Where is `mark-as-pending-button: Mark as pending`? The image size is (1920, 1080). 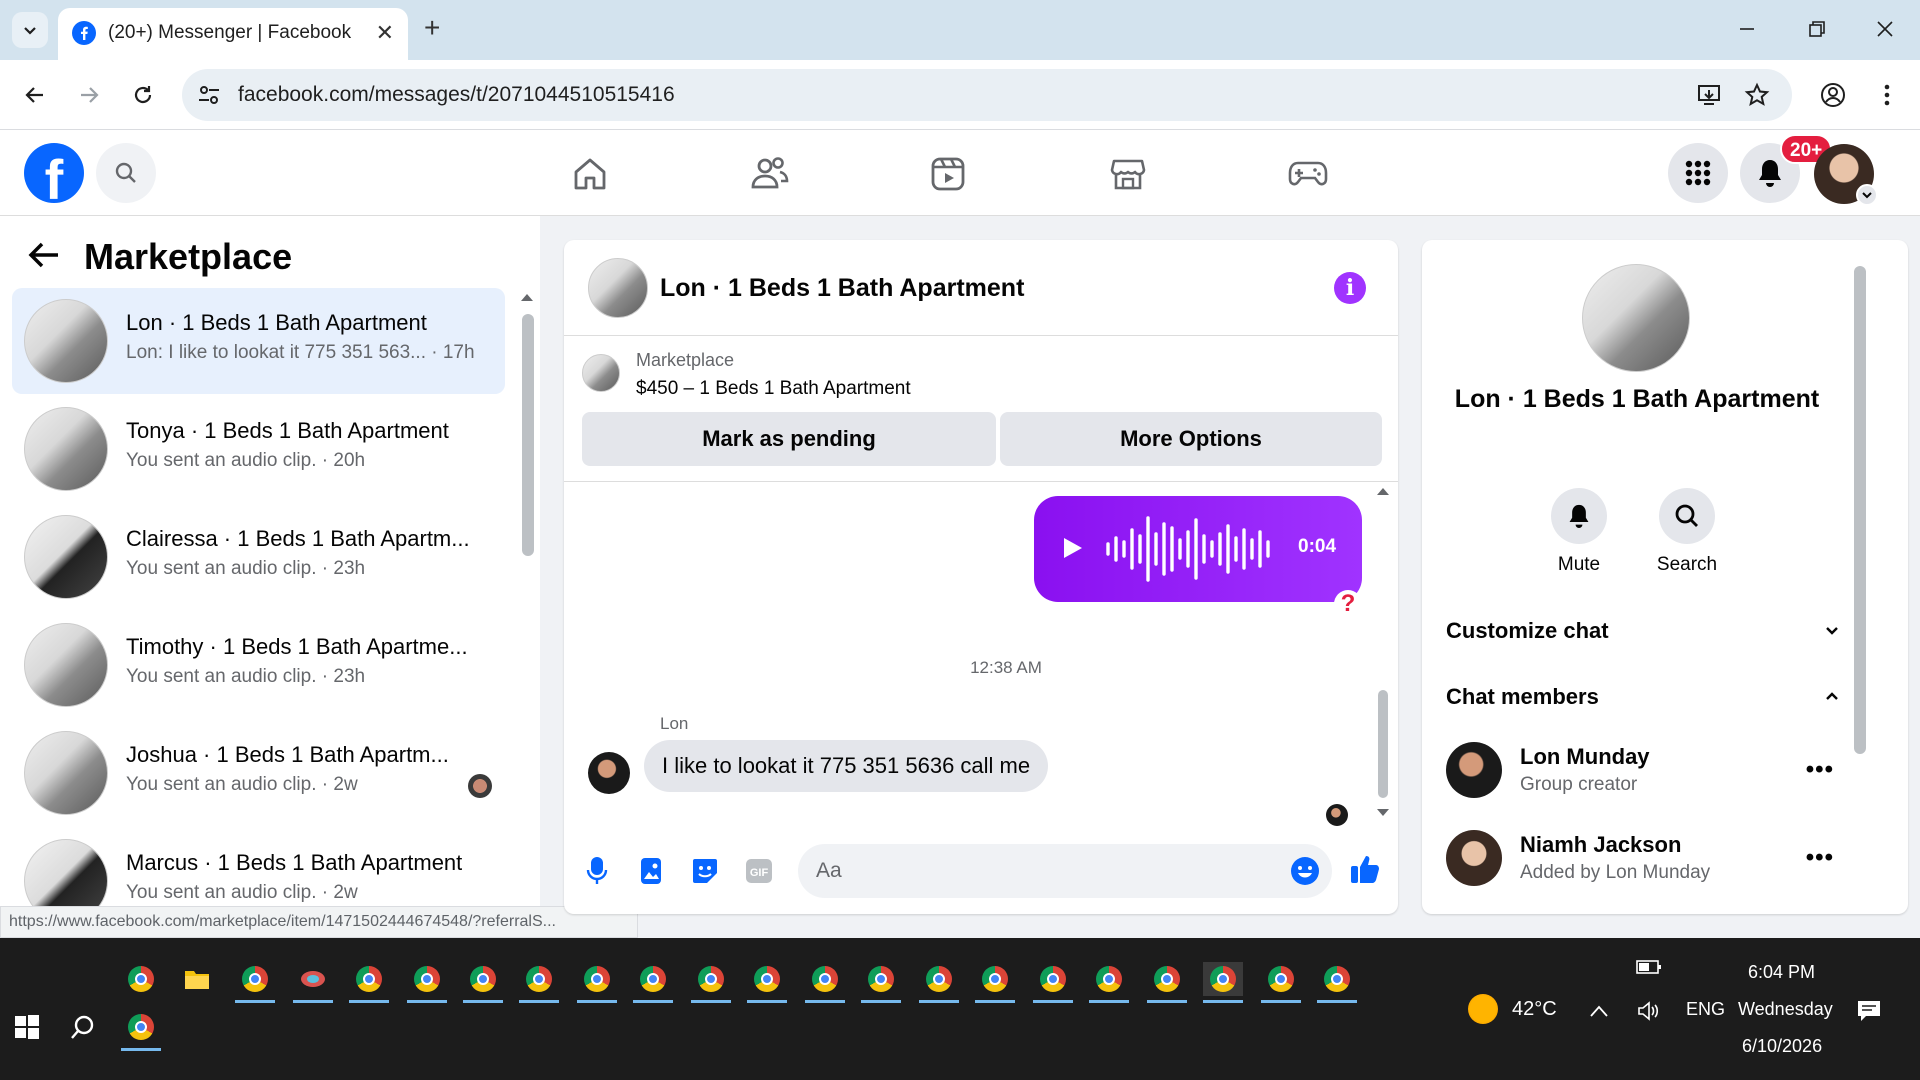 mark-as-pending-button: Mark as pending is located at coordinates (789, 439).